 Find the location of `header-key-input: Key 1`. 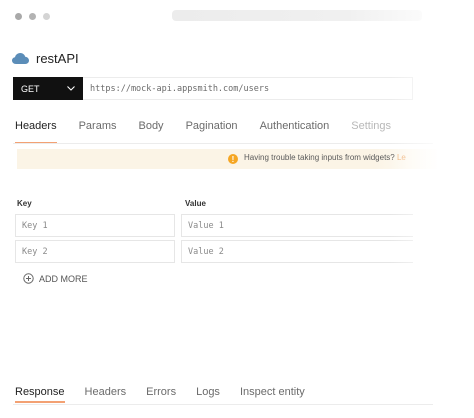

header-key-input: Key 1 is located at coordinates (95, 225).